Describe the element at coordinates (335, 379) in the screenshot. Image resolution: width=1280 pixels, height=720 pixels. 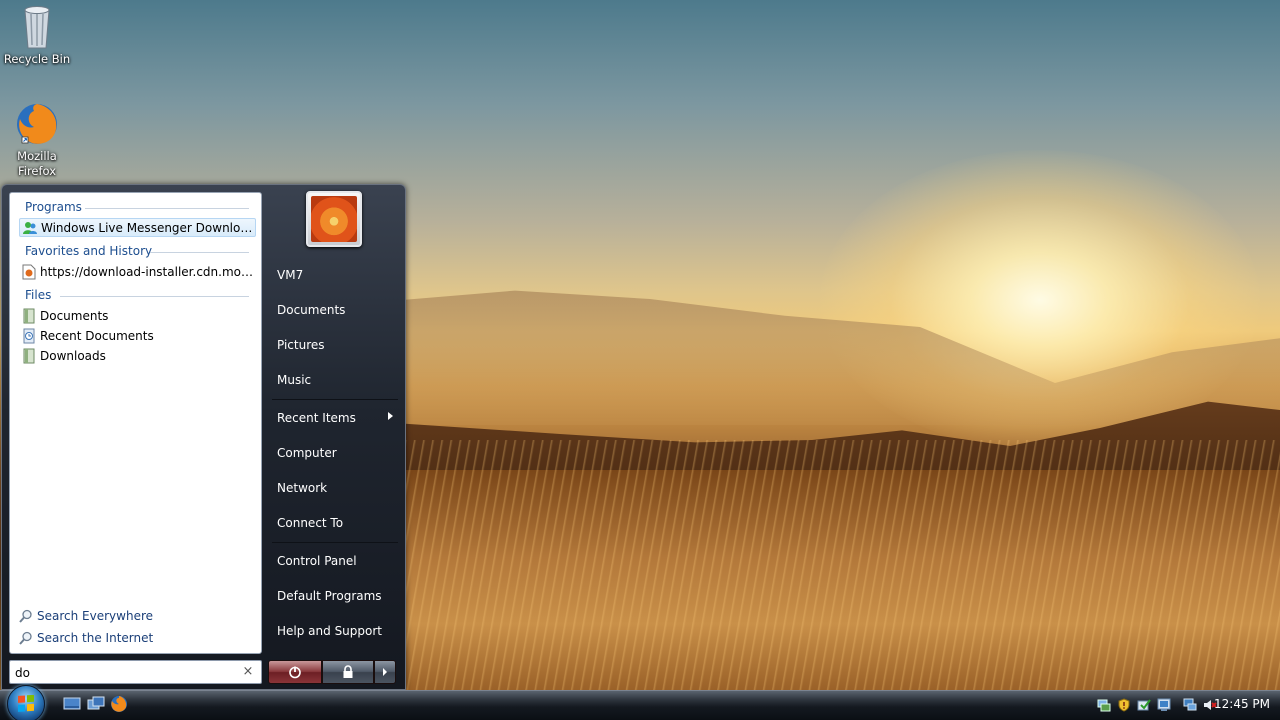
I see `music-link: Music` at that location.